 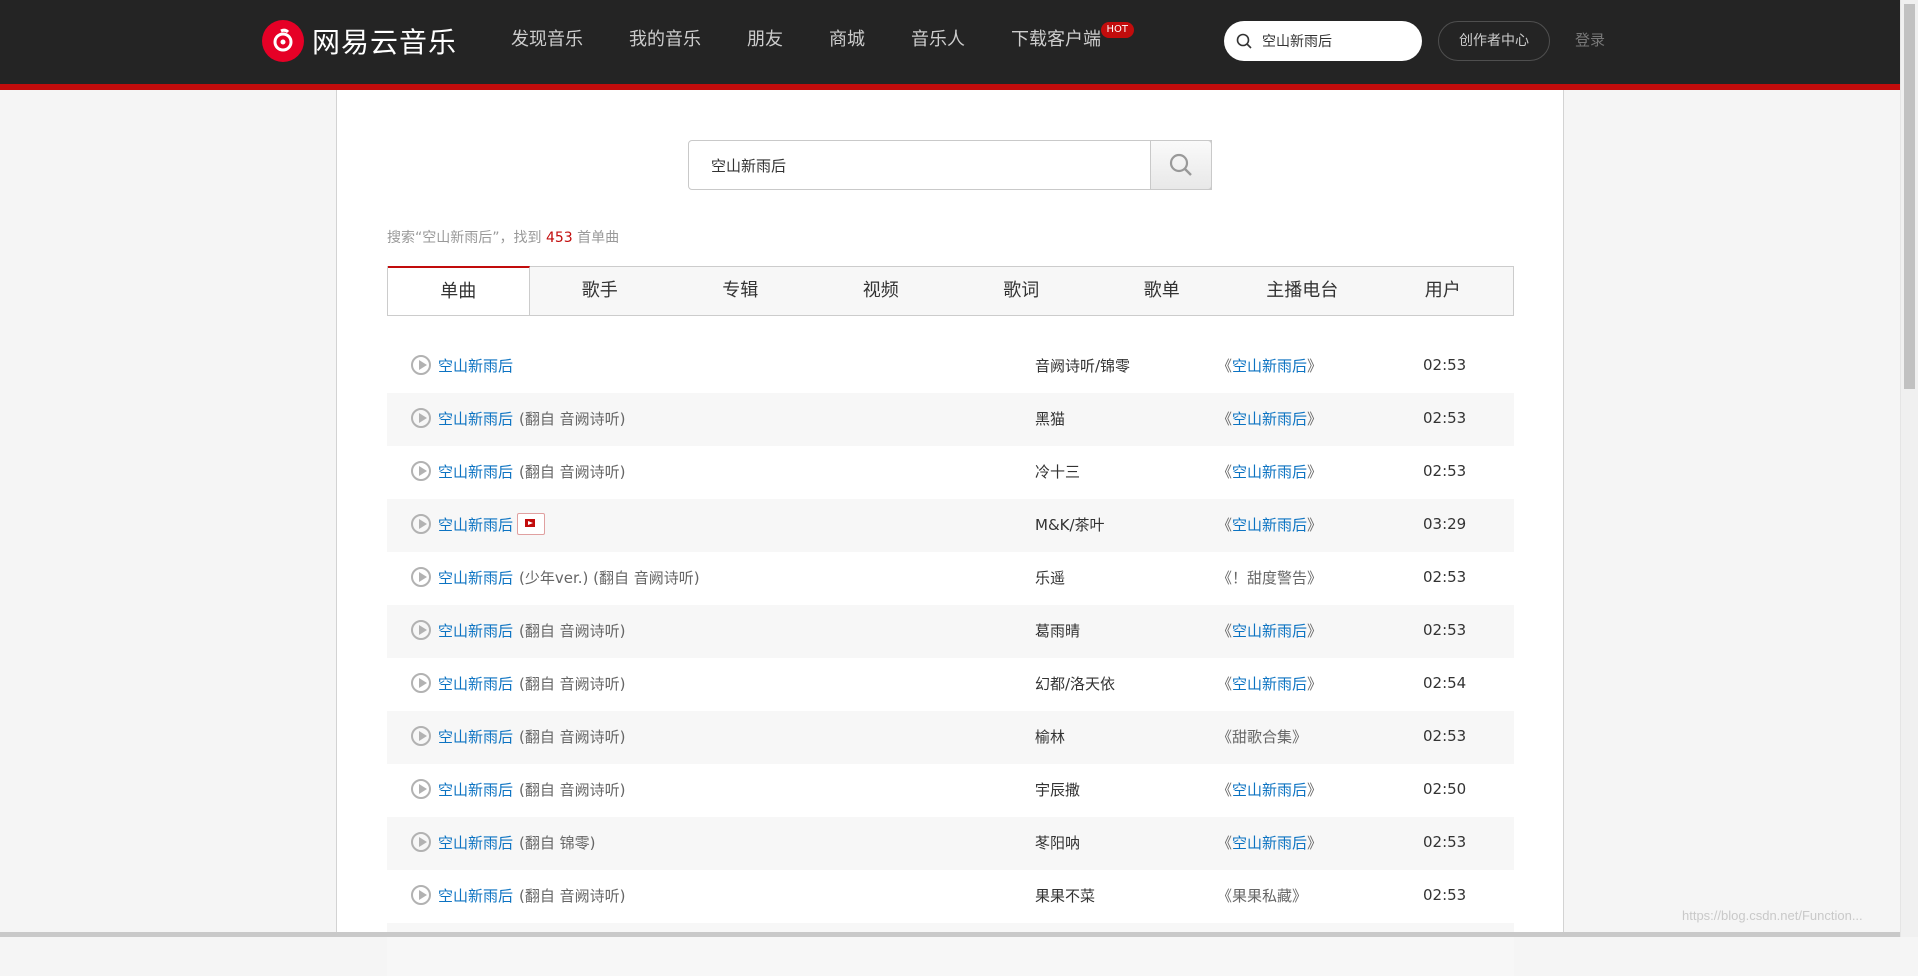 I want to click on nav-download-label: 下载客户端, so click(x=1056, y=39).